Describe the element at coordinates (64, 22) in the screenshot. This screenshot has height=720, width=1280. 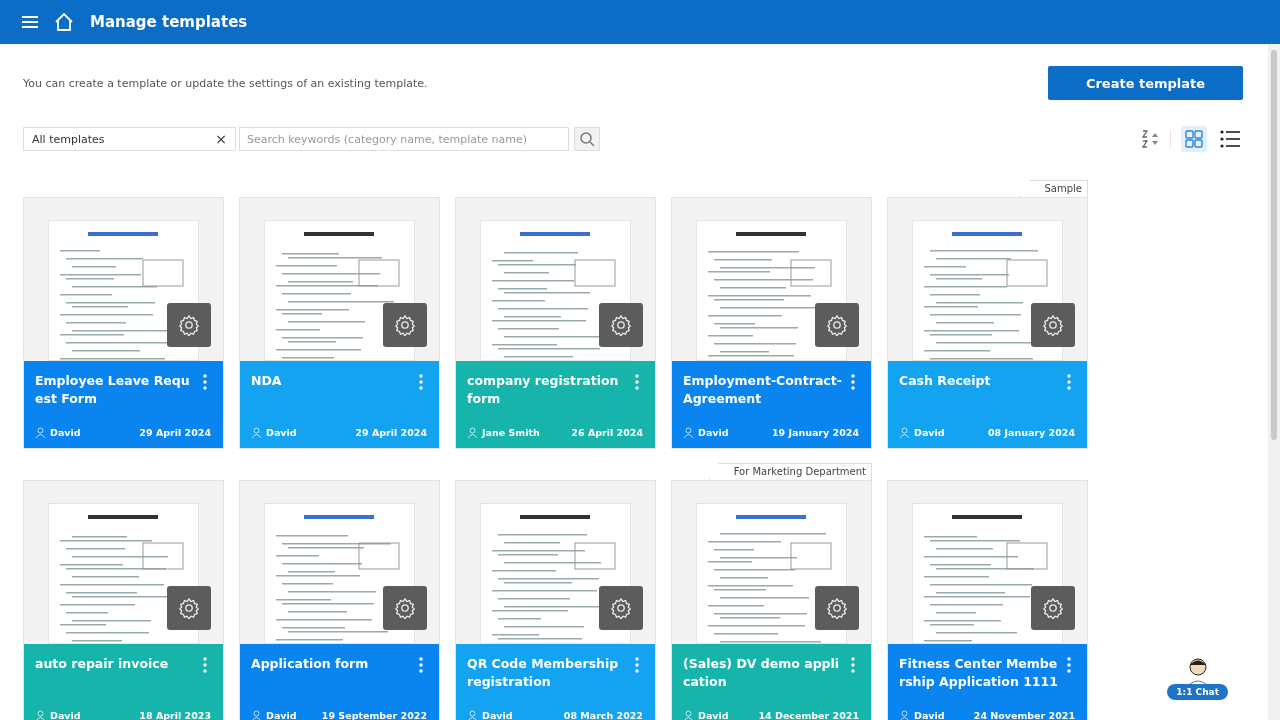
I see `home-icon` at that location.